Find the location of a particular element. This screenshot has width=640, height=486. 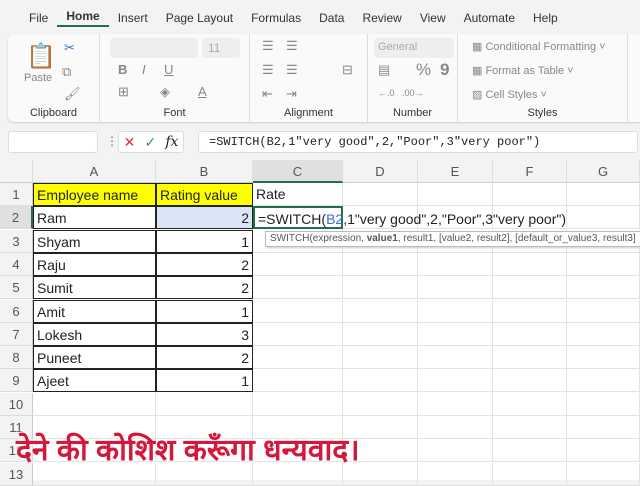

font-color-icon: A is located at coordinates (202, 91).